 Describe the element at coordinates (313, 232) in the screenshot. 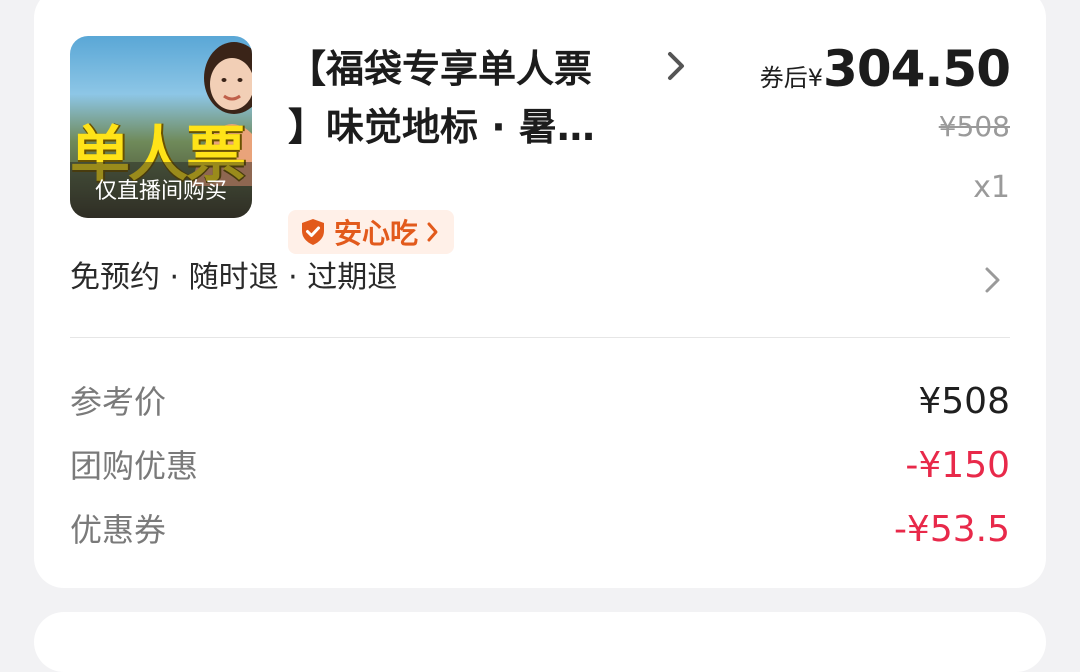

I see `shield-check-icon` at that location.